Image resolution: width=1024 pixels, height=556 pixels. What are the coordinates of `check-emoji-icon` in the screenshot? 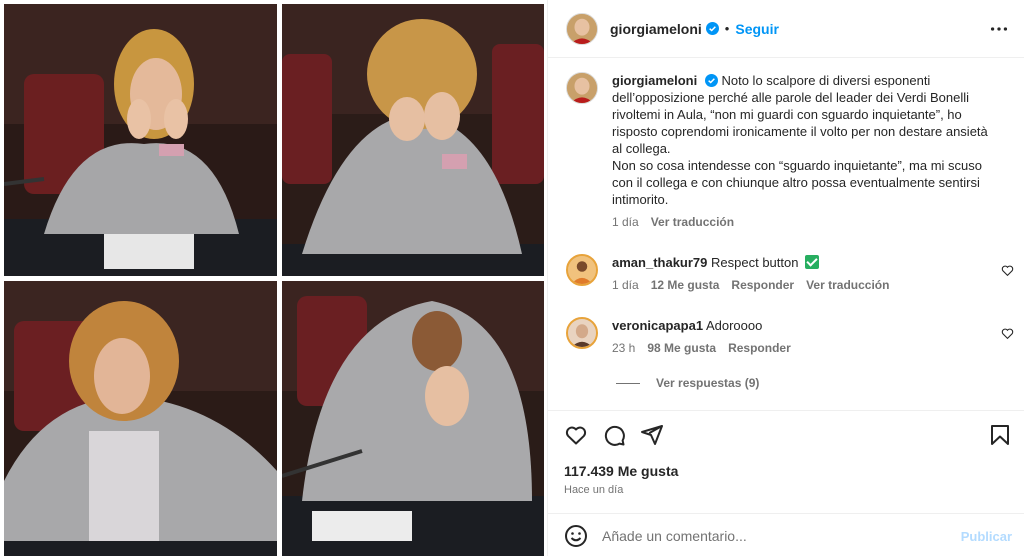 It's located at (812, 262).